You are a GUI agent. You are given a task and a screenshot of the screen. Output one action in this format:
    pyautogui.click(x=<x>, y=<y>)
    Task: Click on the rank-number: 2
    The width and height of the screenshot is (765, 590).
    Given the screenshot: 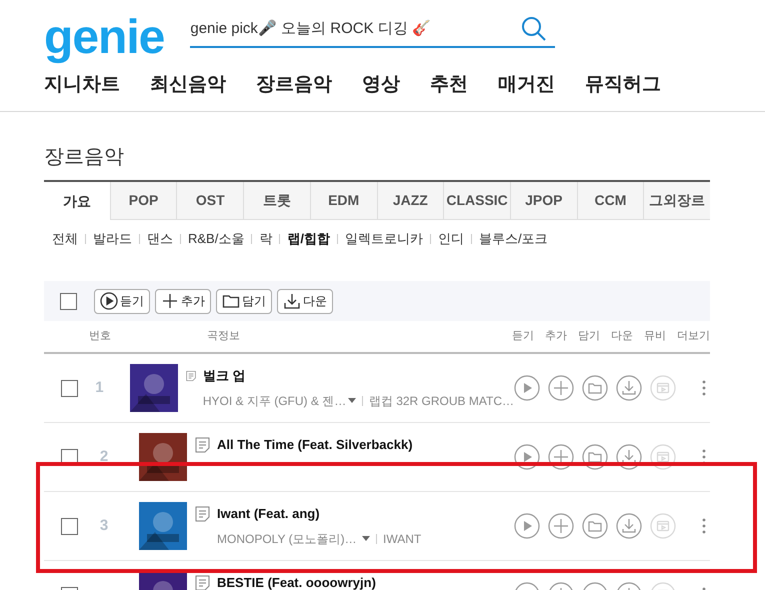 What is the action you would take?
    pyautogui.click(x=104, y=456)
    